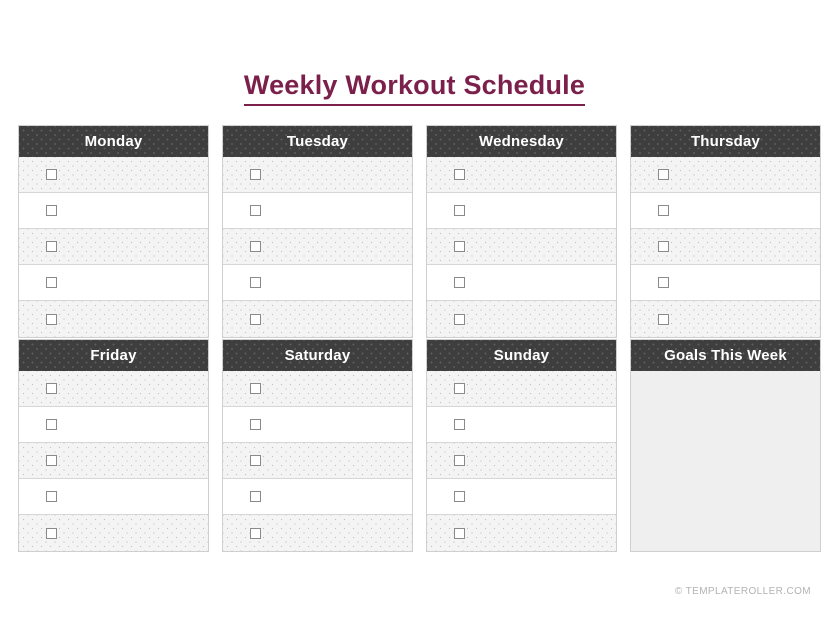  I want to click on block-header-thursday: Thursday, so click(725, 141).